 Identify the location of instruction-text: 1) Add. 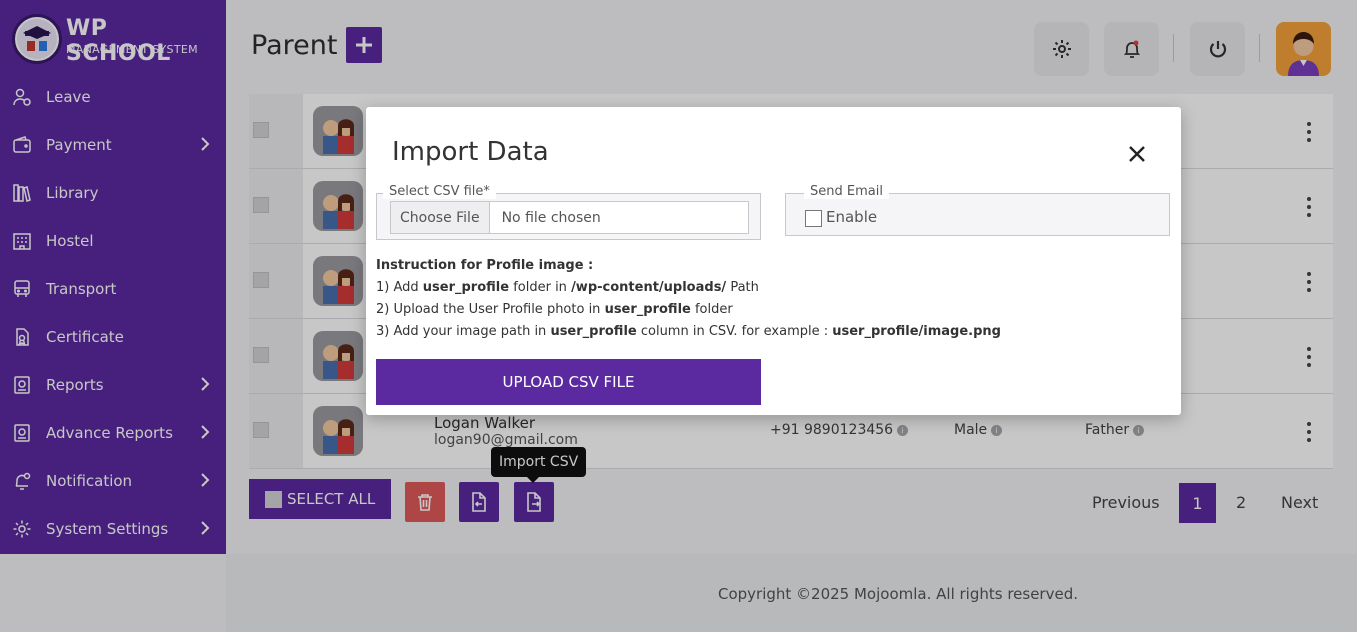
(399, 287).